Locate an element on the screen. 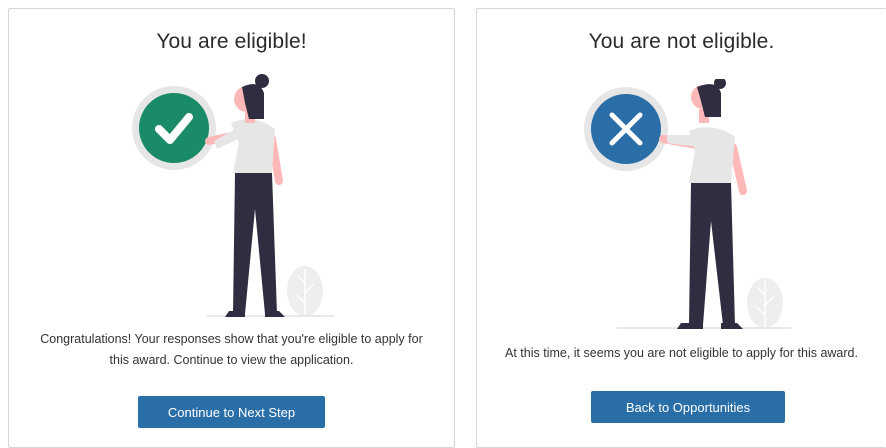 The image size is (886, 448). not-eligible-illustration is located at coordinates (687, 204).